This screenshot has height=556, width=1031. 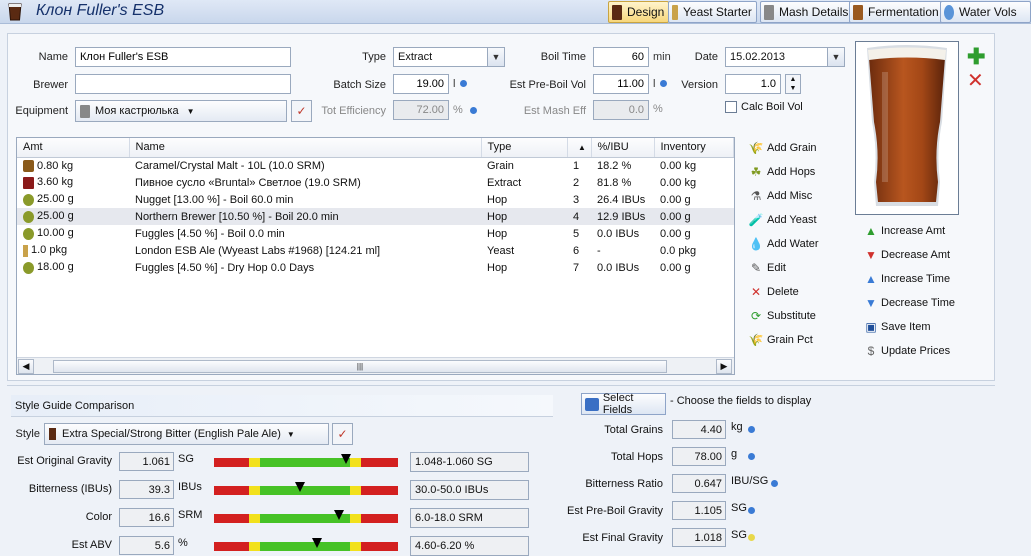 I want to click on style-guide-header: Style Guide Comparison, so click(x=282, y=406).